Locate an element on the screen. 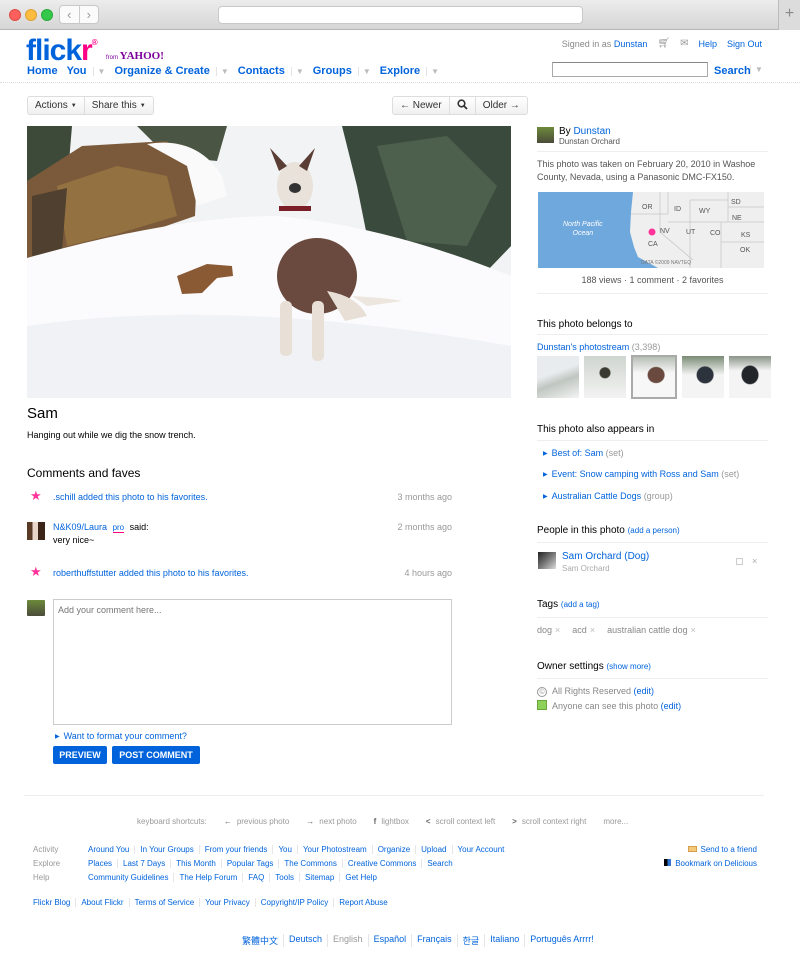  footer-link: Copyright/IP Policy is located at coordinates (293, 902).